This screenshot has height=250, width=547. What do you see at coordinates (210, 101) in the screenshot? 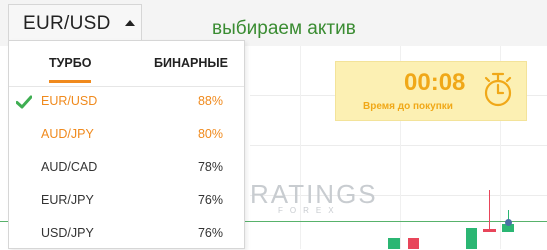
I see `asset-payout: 88%` at bounding box center [210, 101].